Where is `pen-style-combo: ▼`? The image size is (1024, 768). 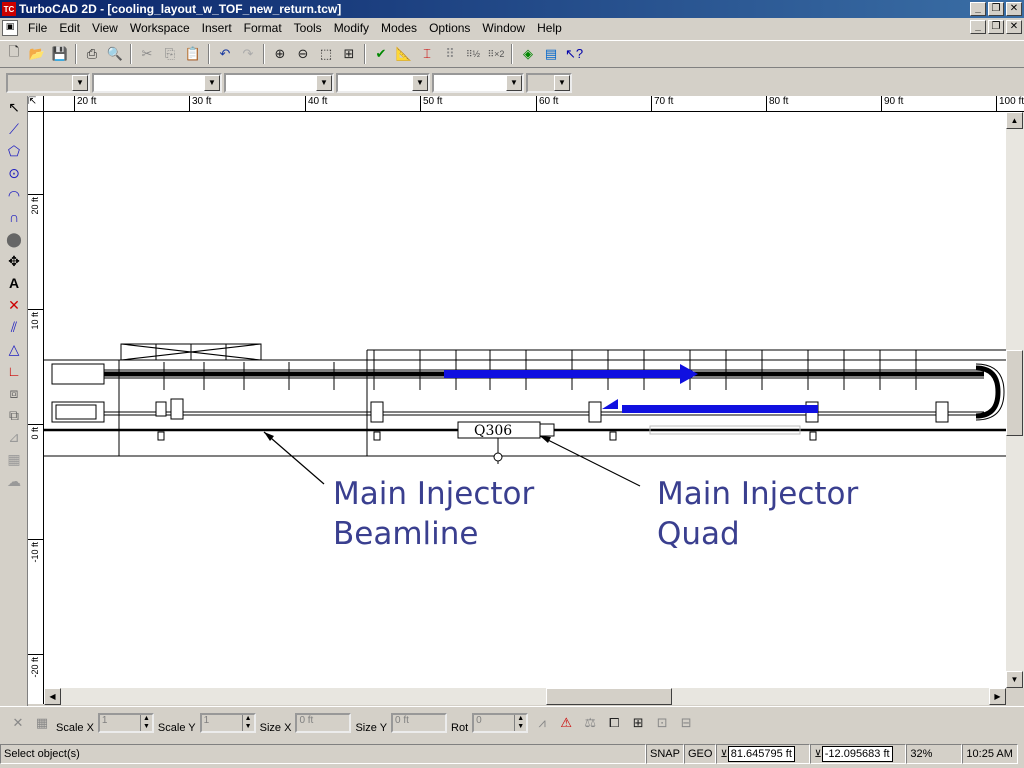 pen-style-combo: ▼ is located at coordinates (279, 82).